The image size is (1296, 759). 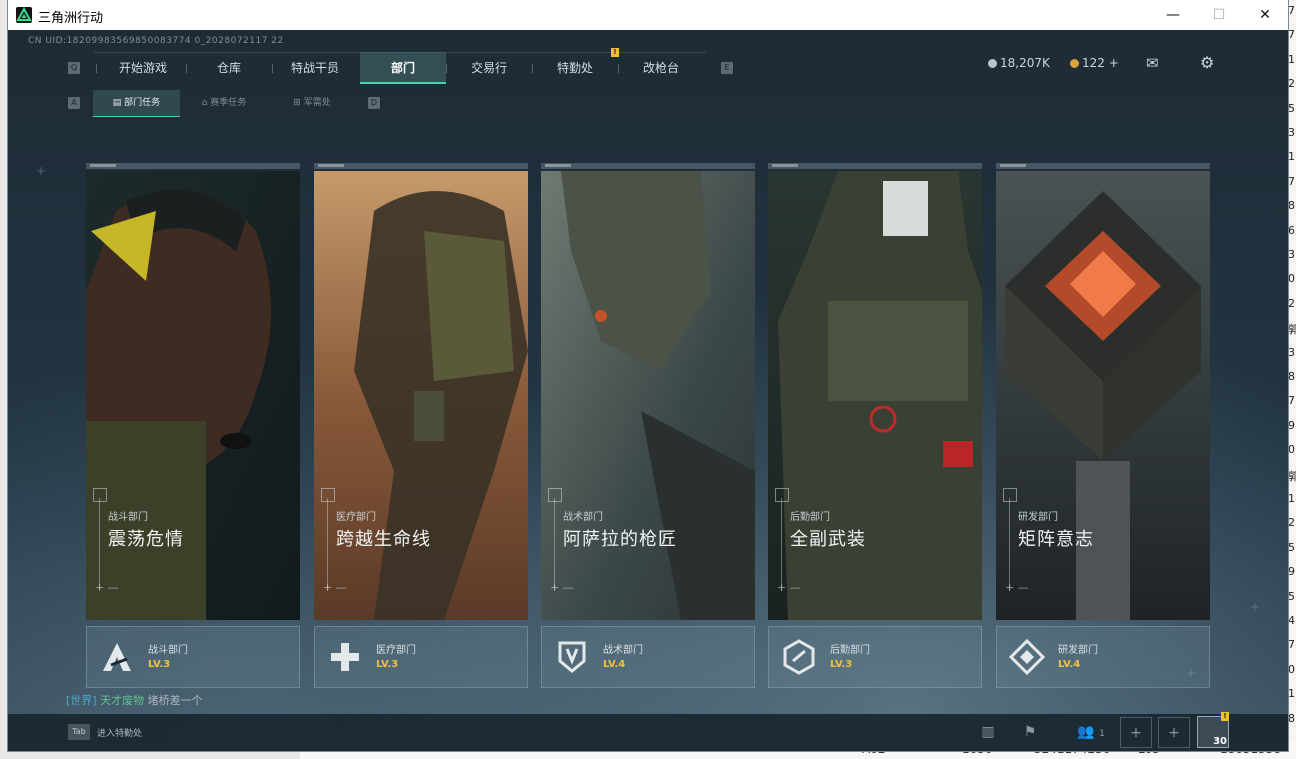 I want to click on subtab-dept-tasks: ▤ 部门任务, so click(x=136, y=103).